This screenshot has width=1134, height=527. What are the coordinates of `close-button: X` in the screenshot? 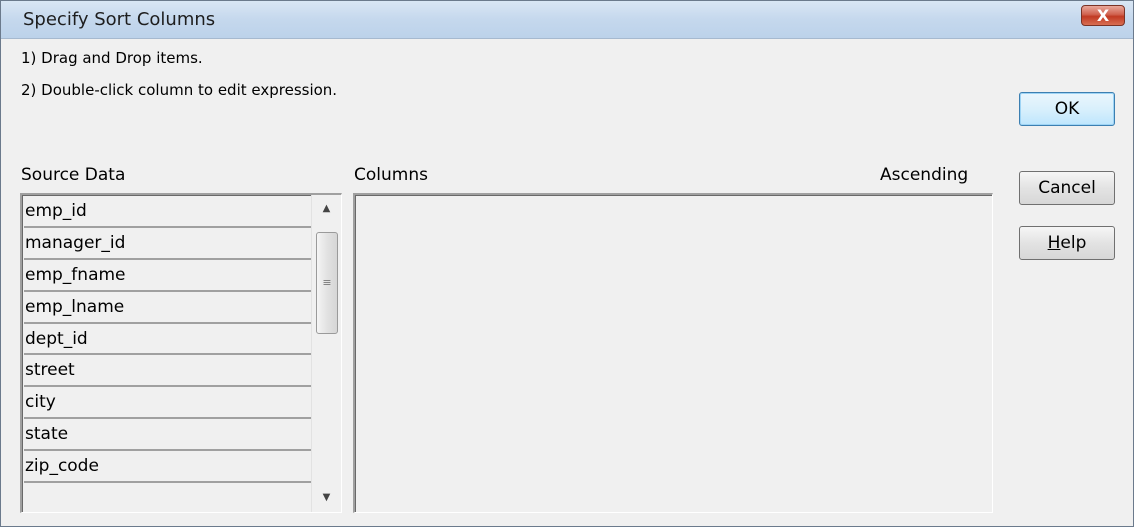 It's located at (1103, 15).